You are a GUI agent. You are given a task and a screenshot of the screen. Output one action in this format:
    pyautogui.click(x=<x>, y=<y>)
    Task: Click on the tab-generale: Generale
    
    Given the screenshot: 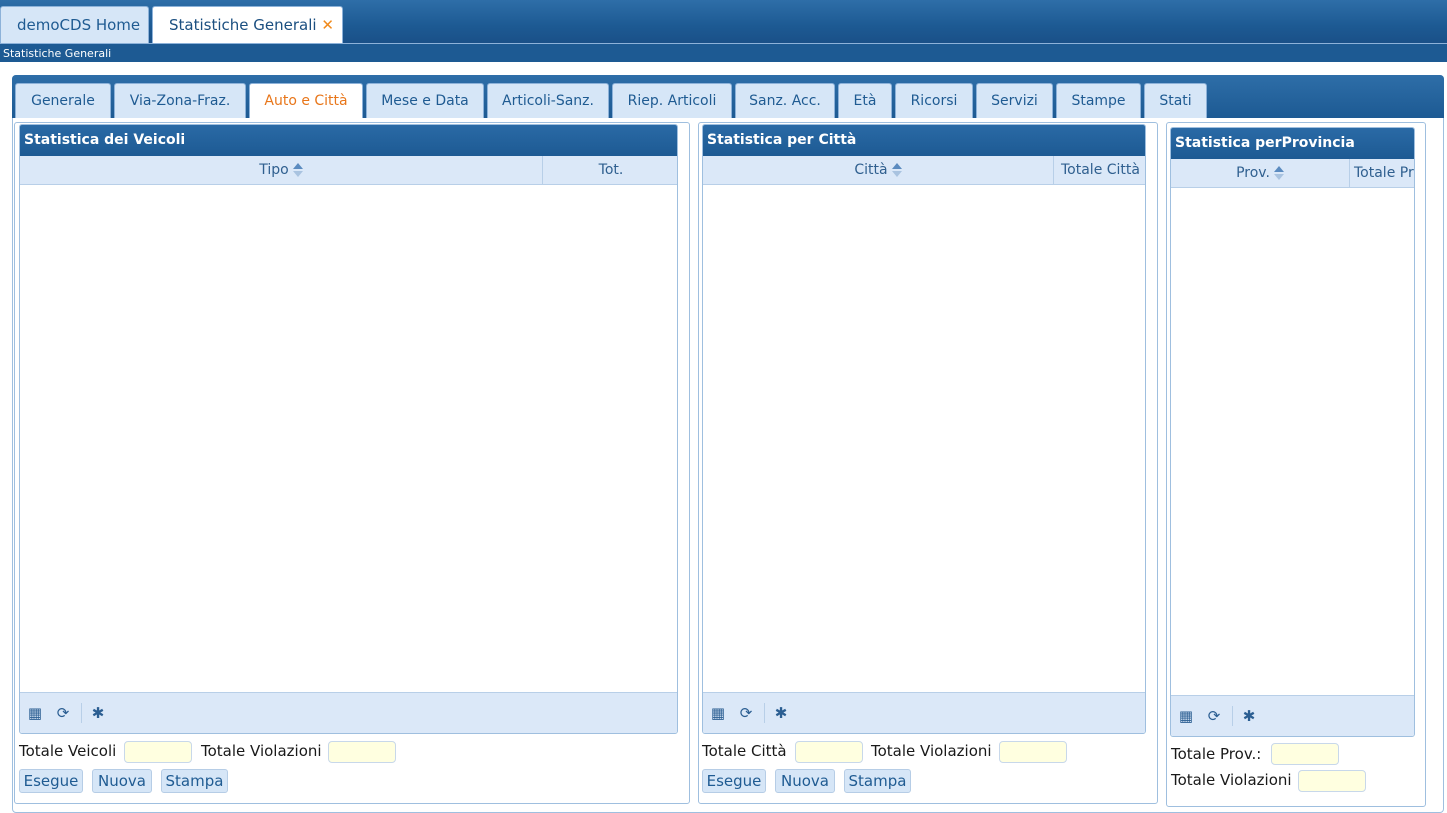 What is the action you would take?
    pyautogui.click(x=63, y=100)
    